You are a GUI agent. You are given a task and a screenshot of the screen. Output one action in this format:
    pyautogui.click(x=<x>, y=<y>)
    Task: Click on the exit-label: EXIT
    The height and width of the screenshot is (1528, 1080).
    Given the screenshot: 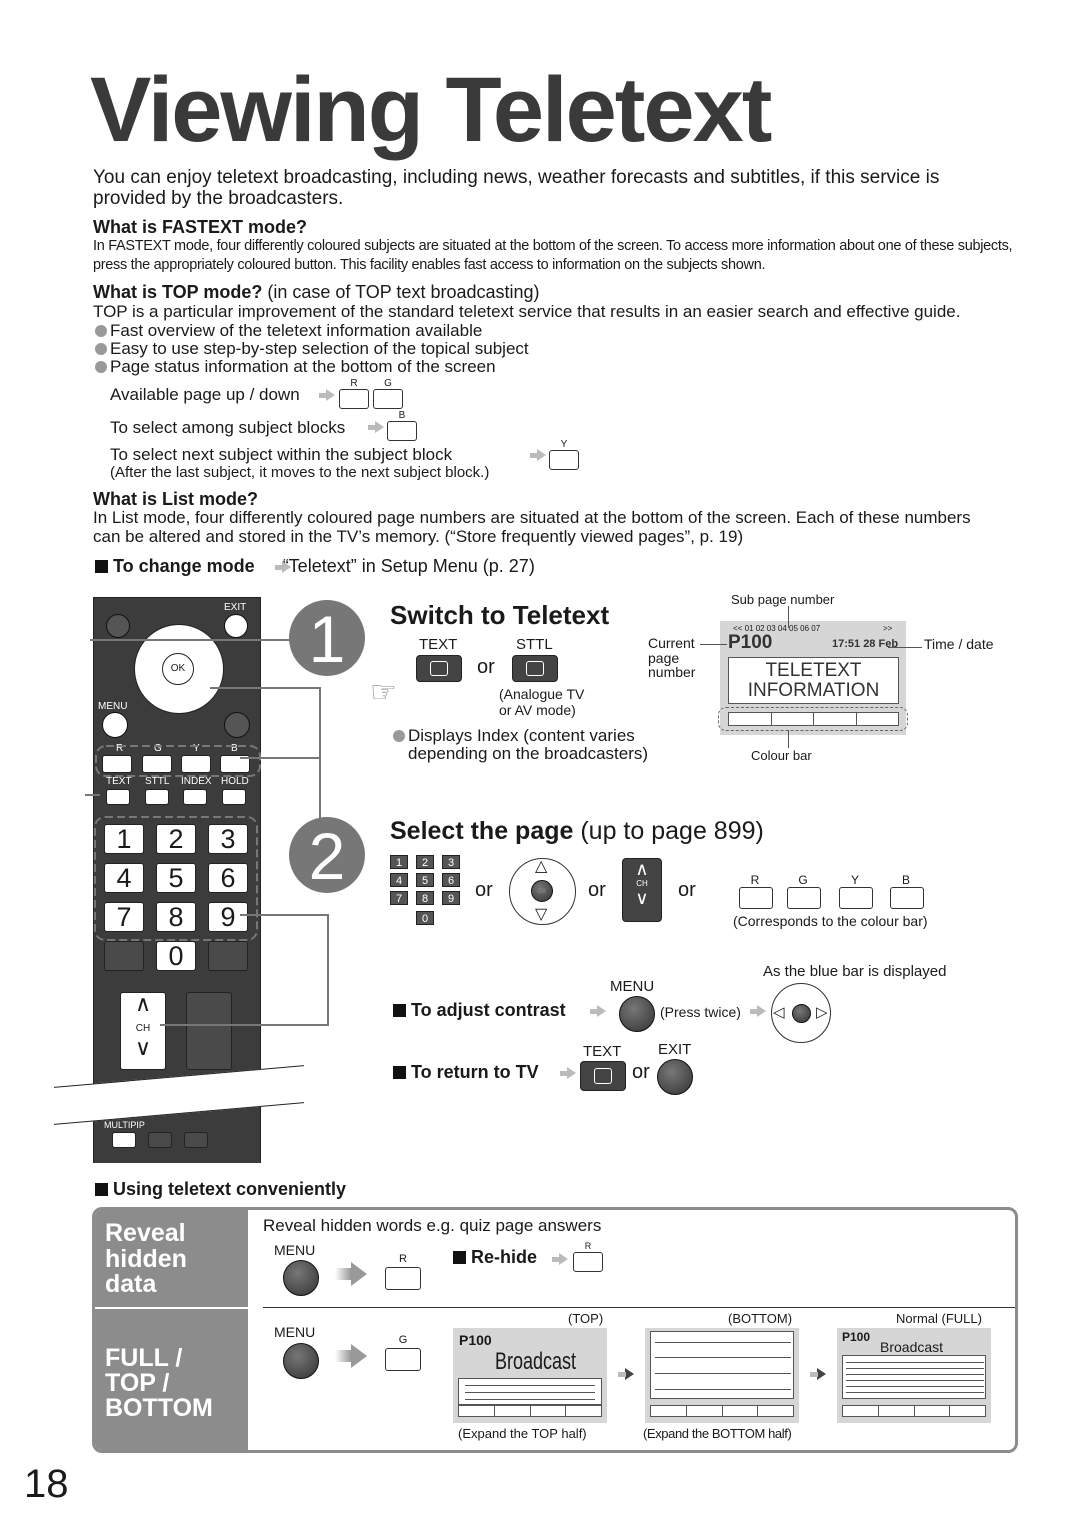 What is the action you would take?
    pyautogui.click(x=675, y=1049)
    